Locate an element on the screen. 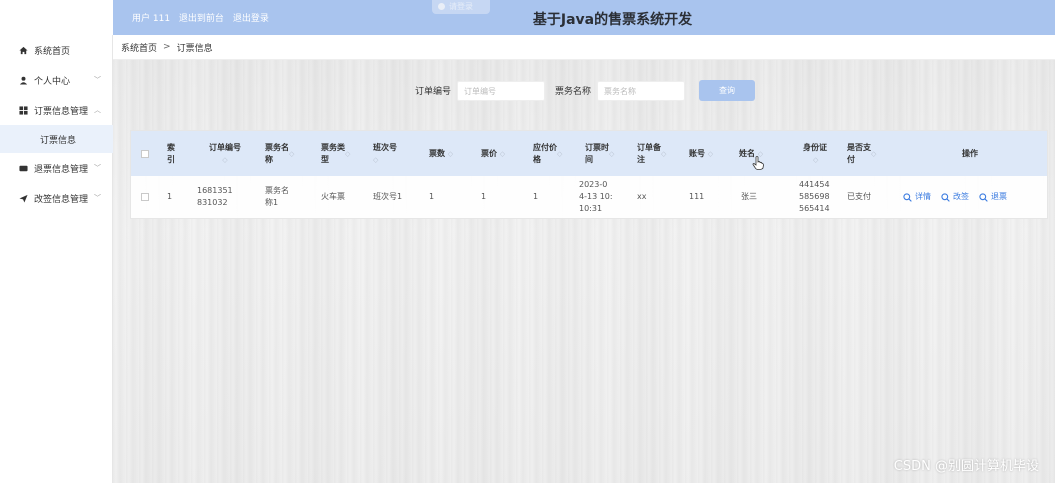  detail-button: 详情 is located at coordinates (917, 197).